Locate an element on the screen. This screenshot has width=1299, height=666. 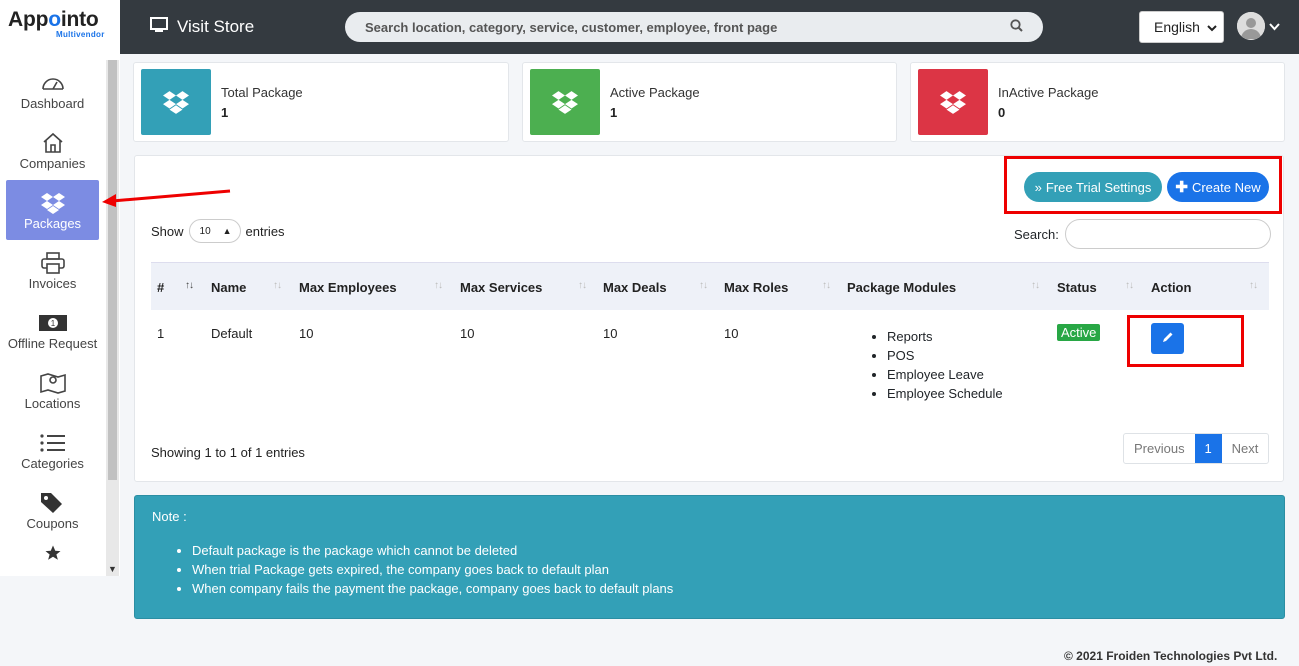
free-trial-settings-button: » Free Trial Settings is located at coordinates (1093, 187).